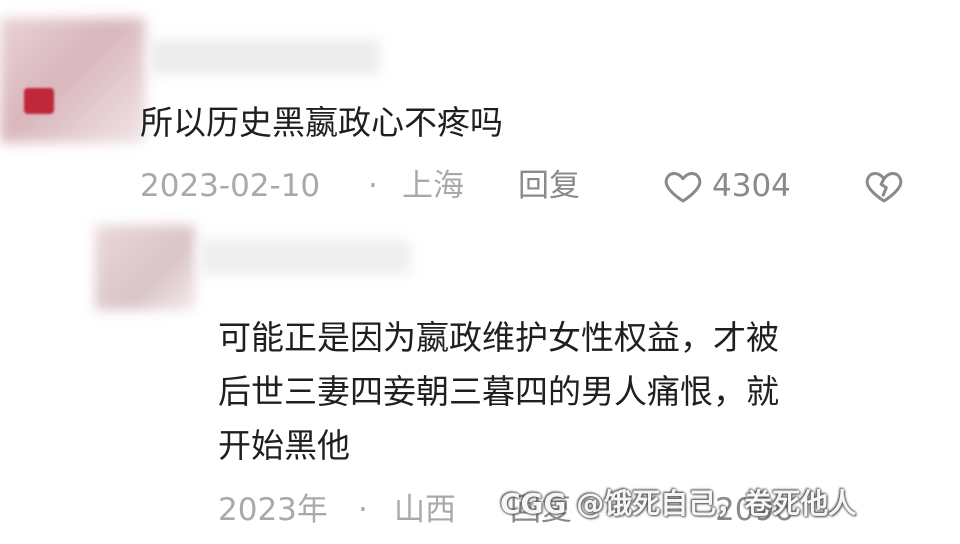 The height and width of the screenshot is (544, 960). Describe the element at coordinates (549, 186) in the screenshot. I see `reply-button: 回复` at that location.